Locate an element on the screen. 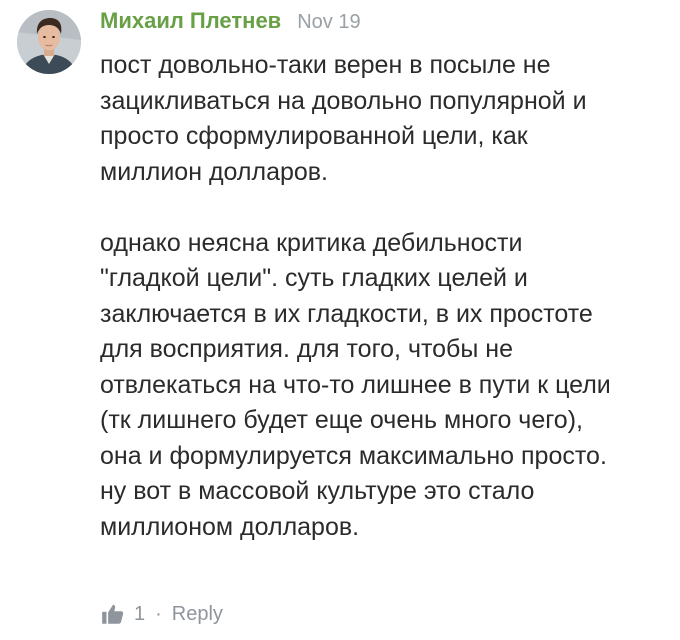 The width and height of the screenshot is (680, 640). text-line: миллионом долларов. is located at coordinates (230, 526).